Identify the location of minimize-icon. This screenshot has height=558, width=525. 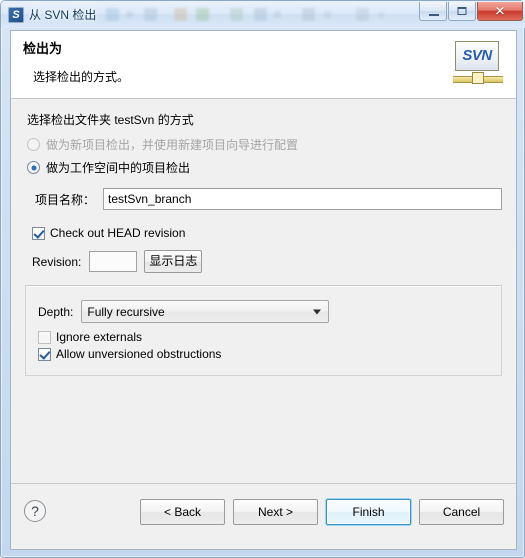
(434, 15).